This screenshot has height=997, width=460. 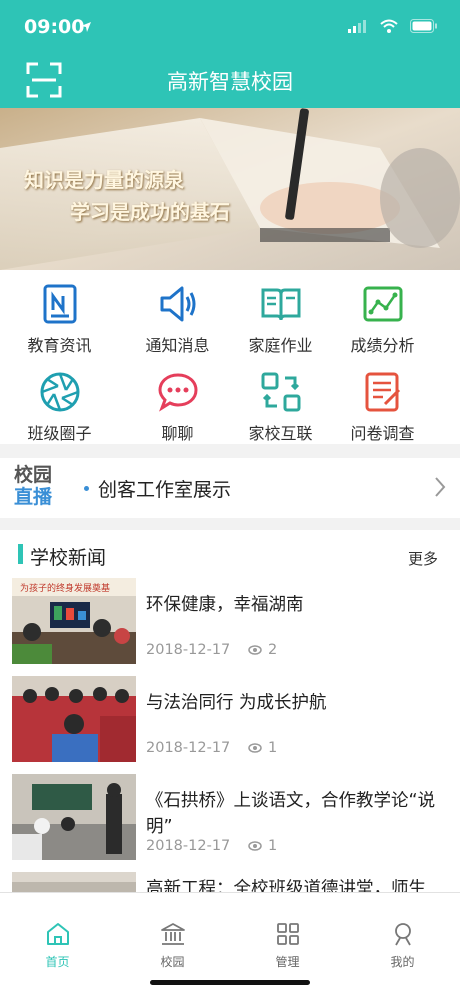 I want to click on tab-label: 首页, so click(x=57, y=962).